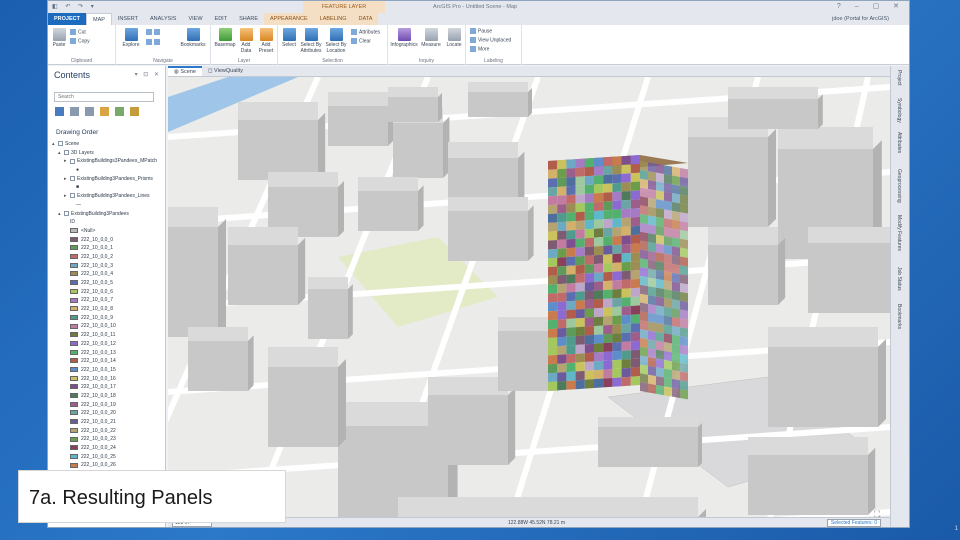 Image resolution: width=960 pixels, height=540 pixels. I want to click on legend-item: 222_10_0,0_12, so click(108, 344).